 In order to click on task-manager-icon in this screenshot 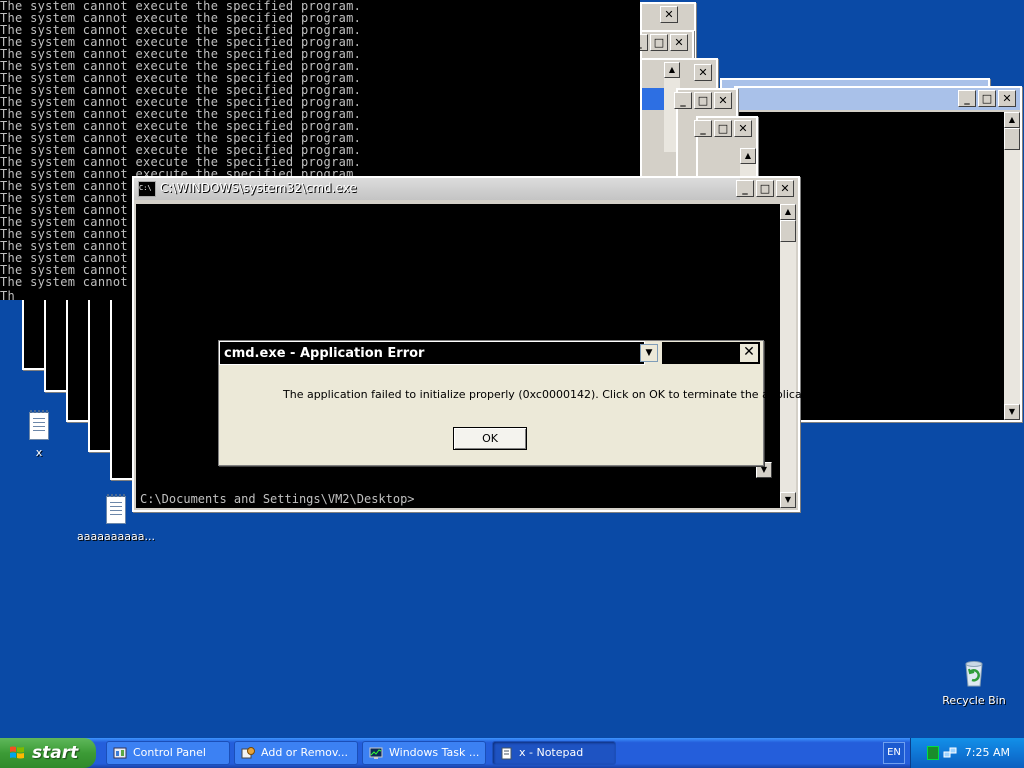, I will do `click(376, 753)`.